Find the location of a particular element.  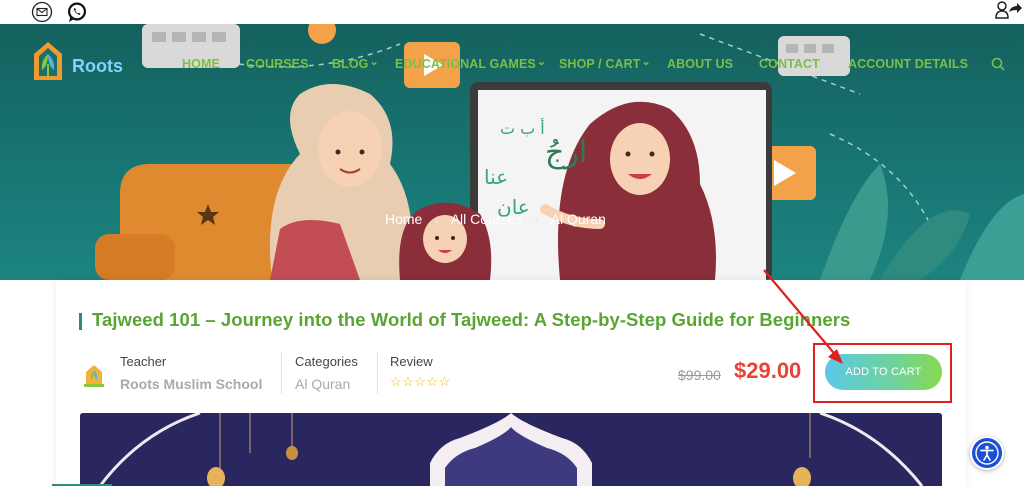

course-video-preview is located at coordinates (511, 449).